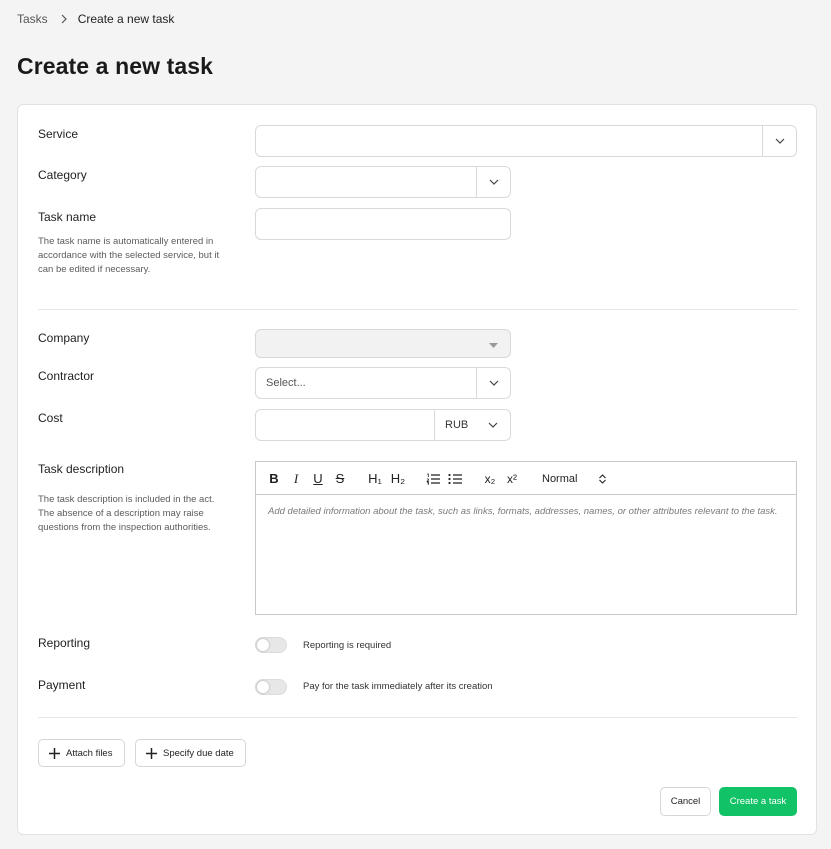 The height and width of the screenshot is (849, 831). What do you see at coordinates (347, 645) in the screenshot?
I see `reporting-toggle-text: Reporting is required` at bounding box center [347, 645].